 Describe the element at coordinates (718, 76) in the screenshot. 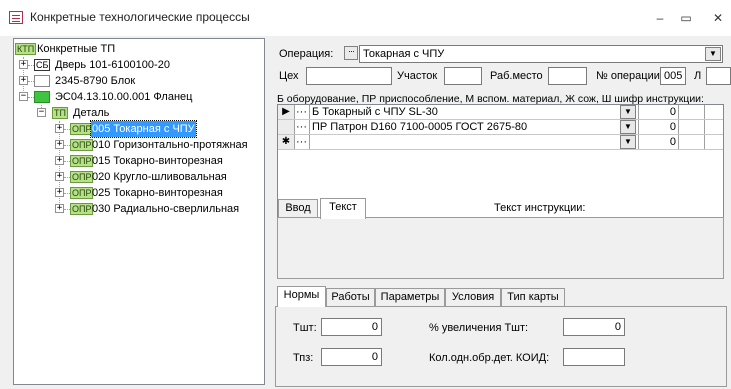

I see `l-field` at that location.